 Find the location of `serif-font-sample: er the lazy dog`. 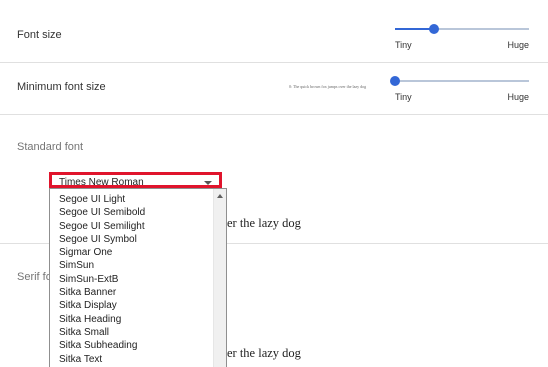

serif-font-sample: er the lazy dog is located at coordinates (264, 353).